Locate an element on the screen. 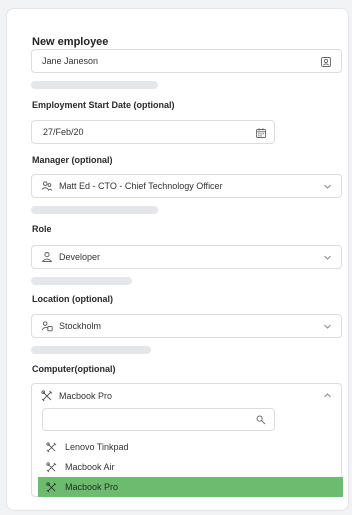 Image resolution: width=352 pixels, height=515 pixels. role-helper-placeholder is located at coordinates (81, 281).